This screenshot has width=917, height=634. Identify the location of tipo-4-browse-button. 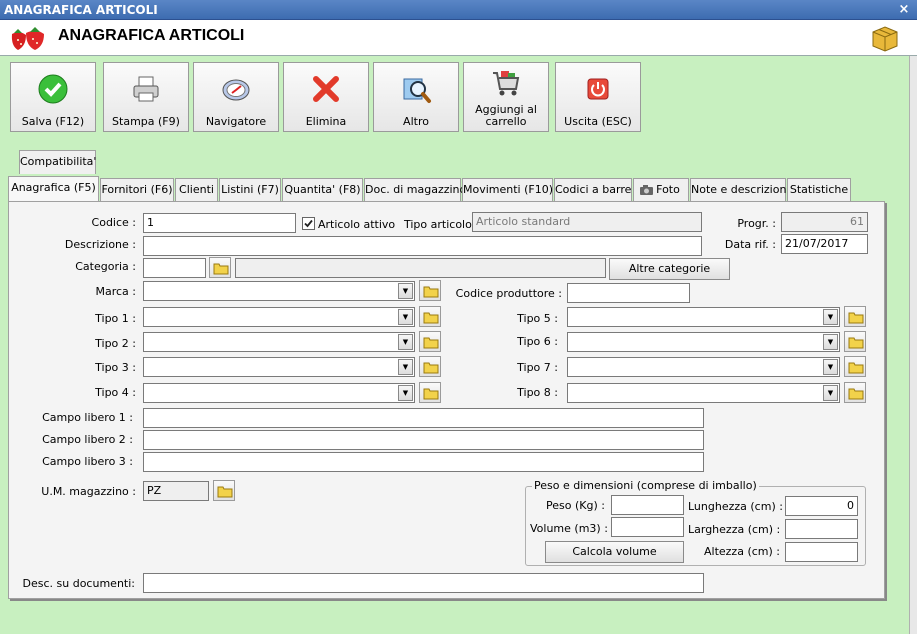
(430, 392).